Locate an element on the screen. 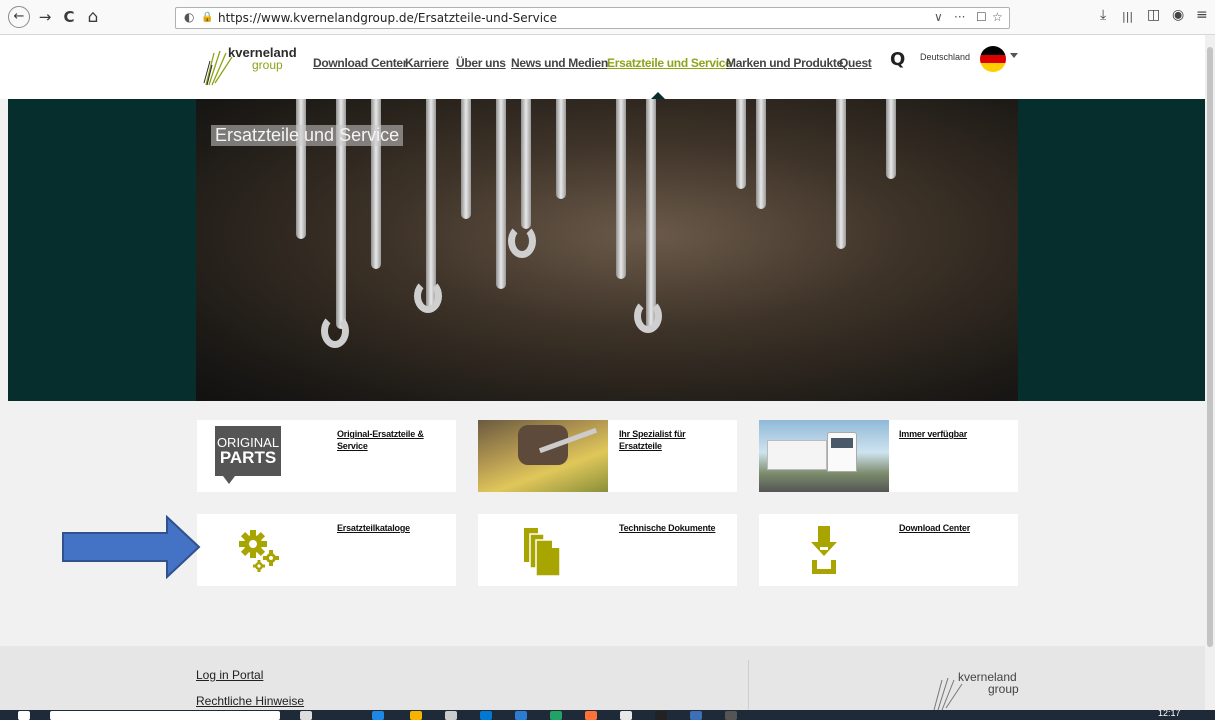 This screenshot has width=1215, height=720. hero-title: Ersatzteile und Service is located at coordinates (307, 135).